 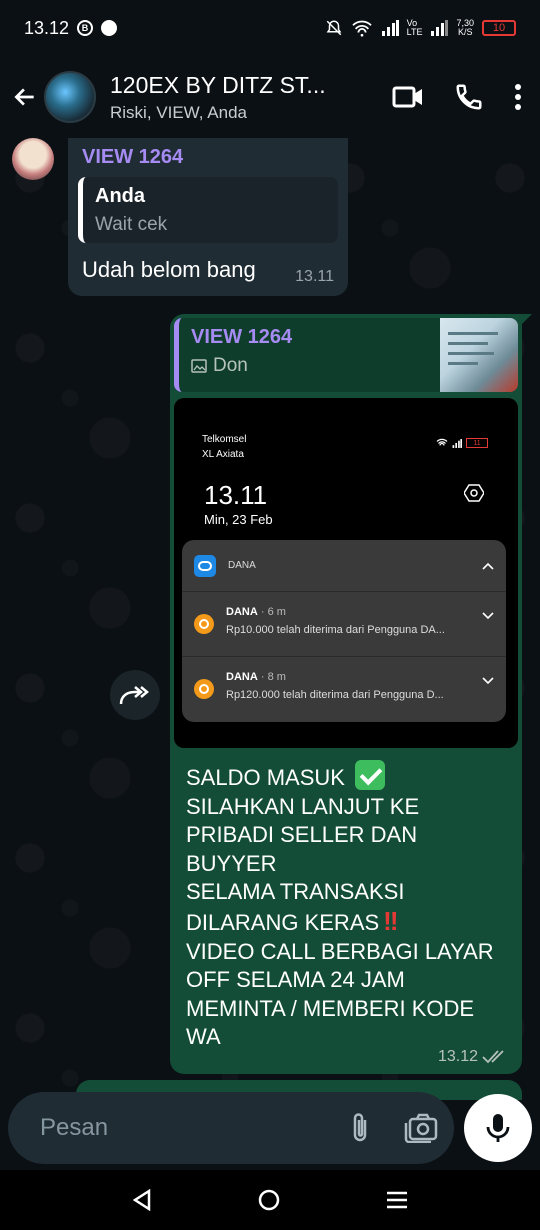 I want to click on b-icon: B, so click(x=85, y=28).